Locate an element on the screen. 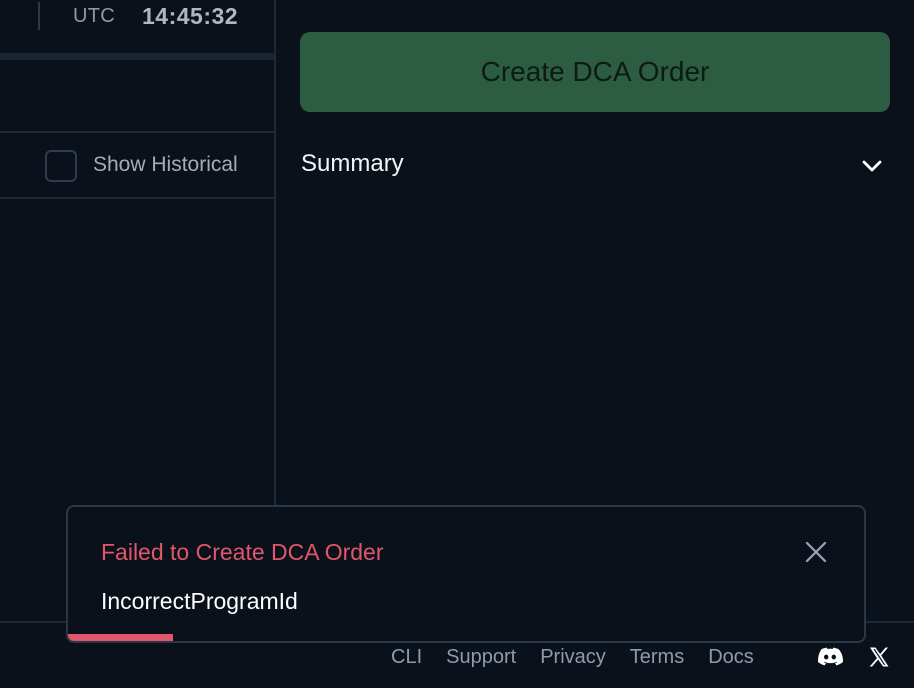 This screenshot has height=688, width=914. toast-title: Failed to Create DCA Order is located at coordinates (242, 552).